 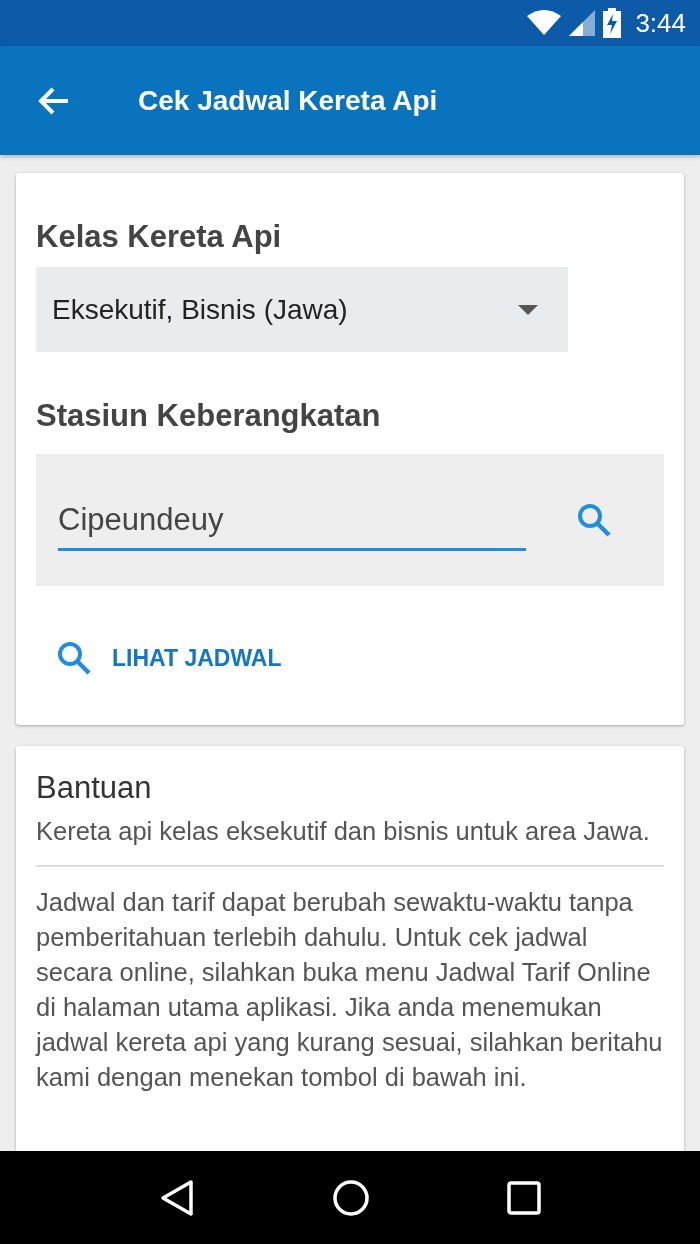 I want to click on help-text: Jadwal dan tarif dapat berubah sewaktu-waktu tanpa pemberitahuan terlebih dahulu. Untuk cek jadwal secara online, silahkan buka menu Jadwal Tarif Online di halaman utama aplikasi. Jika anda menemukan jadwal kereta api yang kurang sesuai, silahkan beritahu kami dengan menekan tombol di bawah ini., so click(x=350, y=990).